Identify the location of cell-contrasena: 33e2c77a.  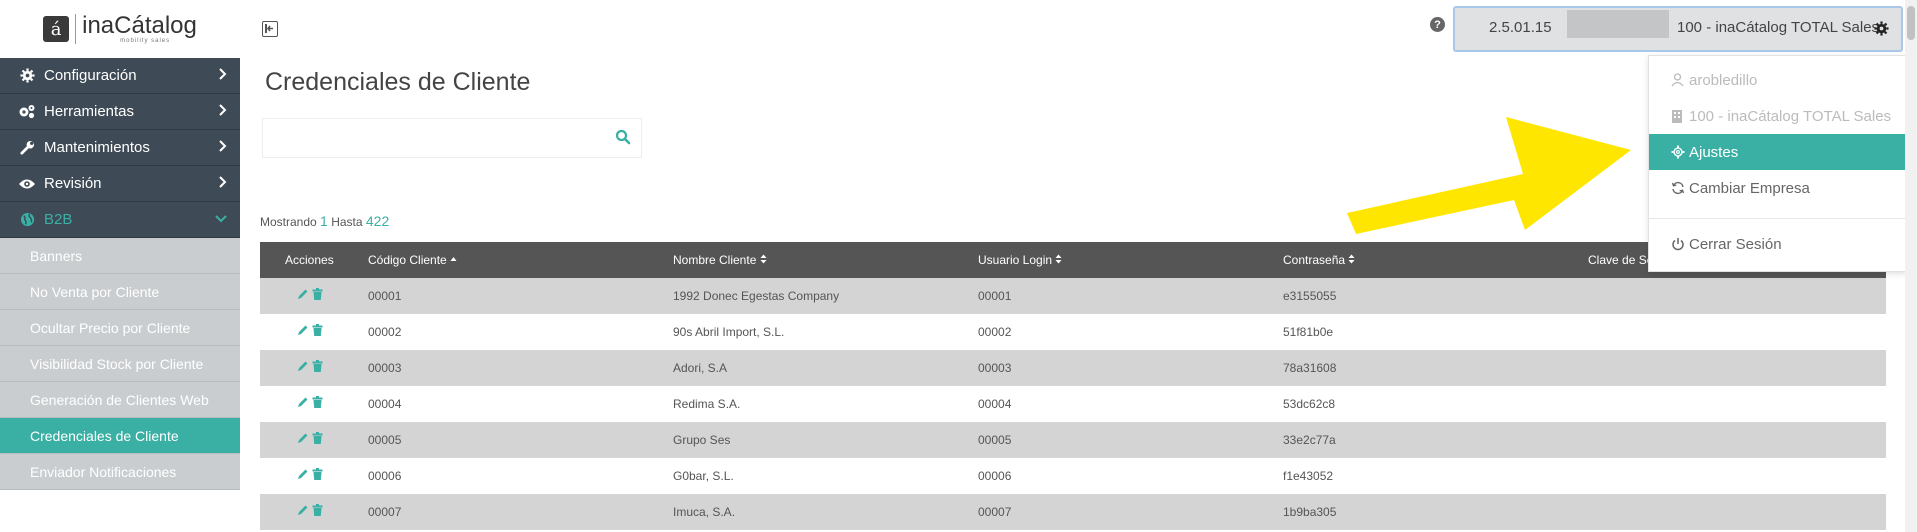
(1309, 440).